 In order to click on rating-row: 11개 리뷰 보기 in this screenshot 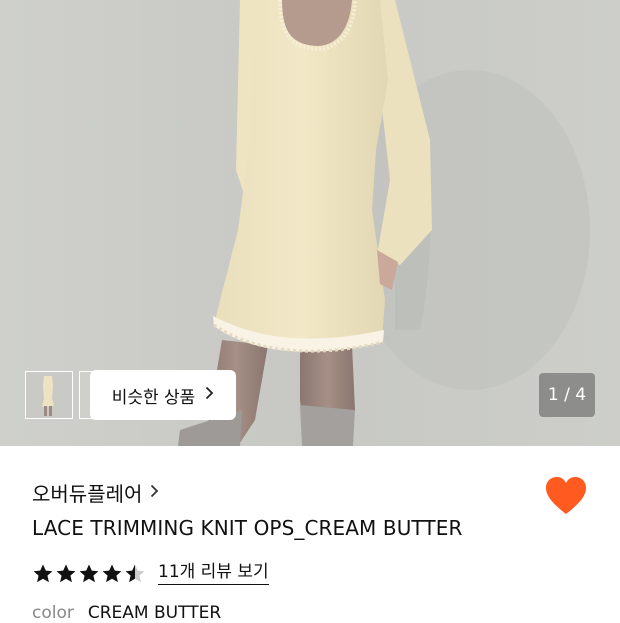, I will do `click(150, 573)`.